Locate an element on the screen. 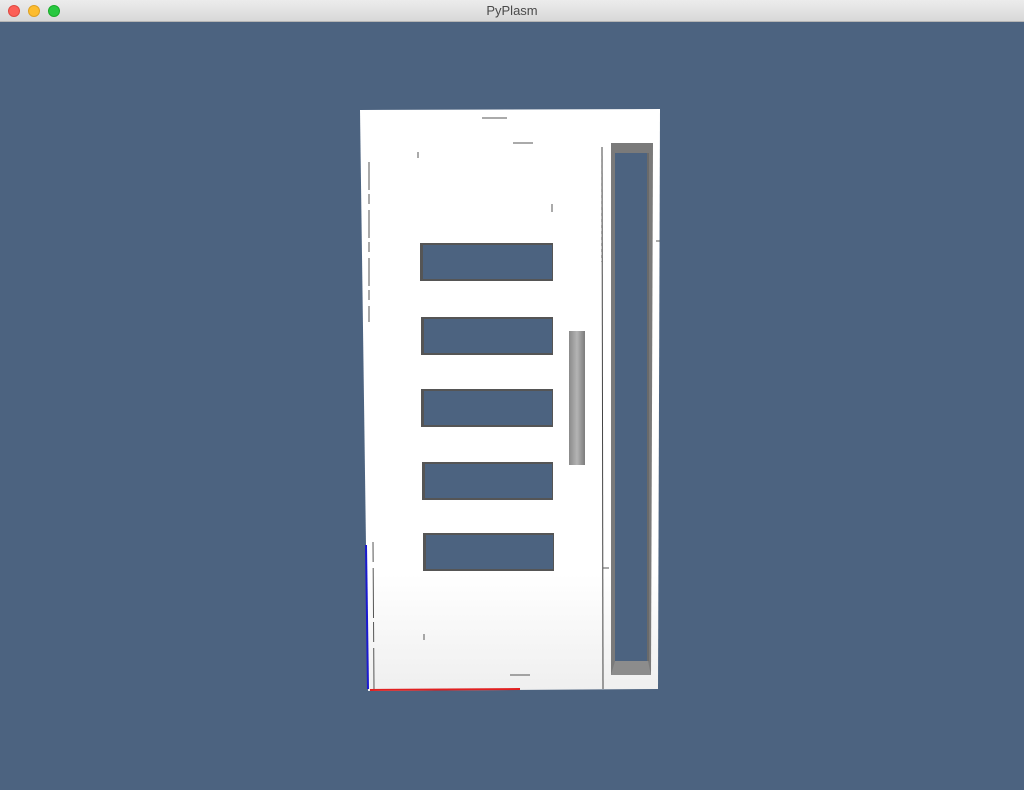 The image size is (1024, 790). title-bar: PyPlasm is located at coordinates (512, 11).